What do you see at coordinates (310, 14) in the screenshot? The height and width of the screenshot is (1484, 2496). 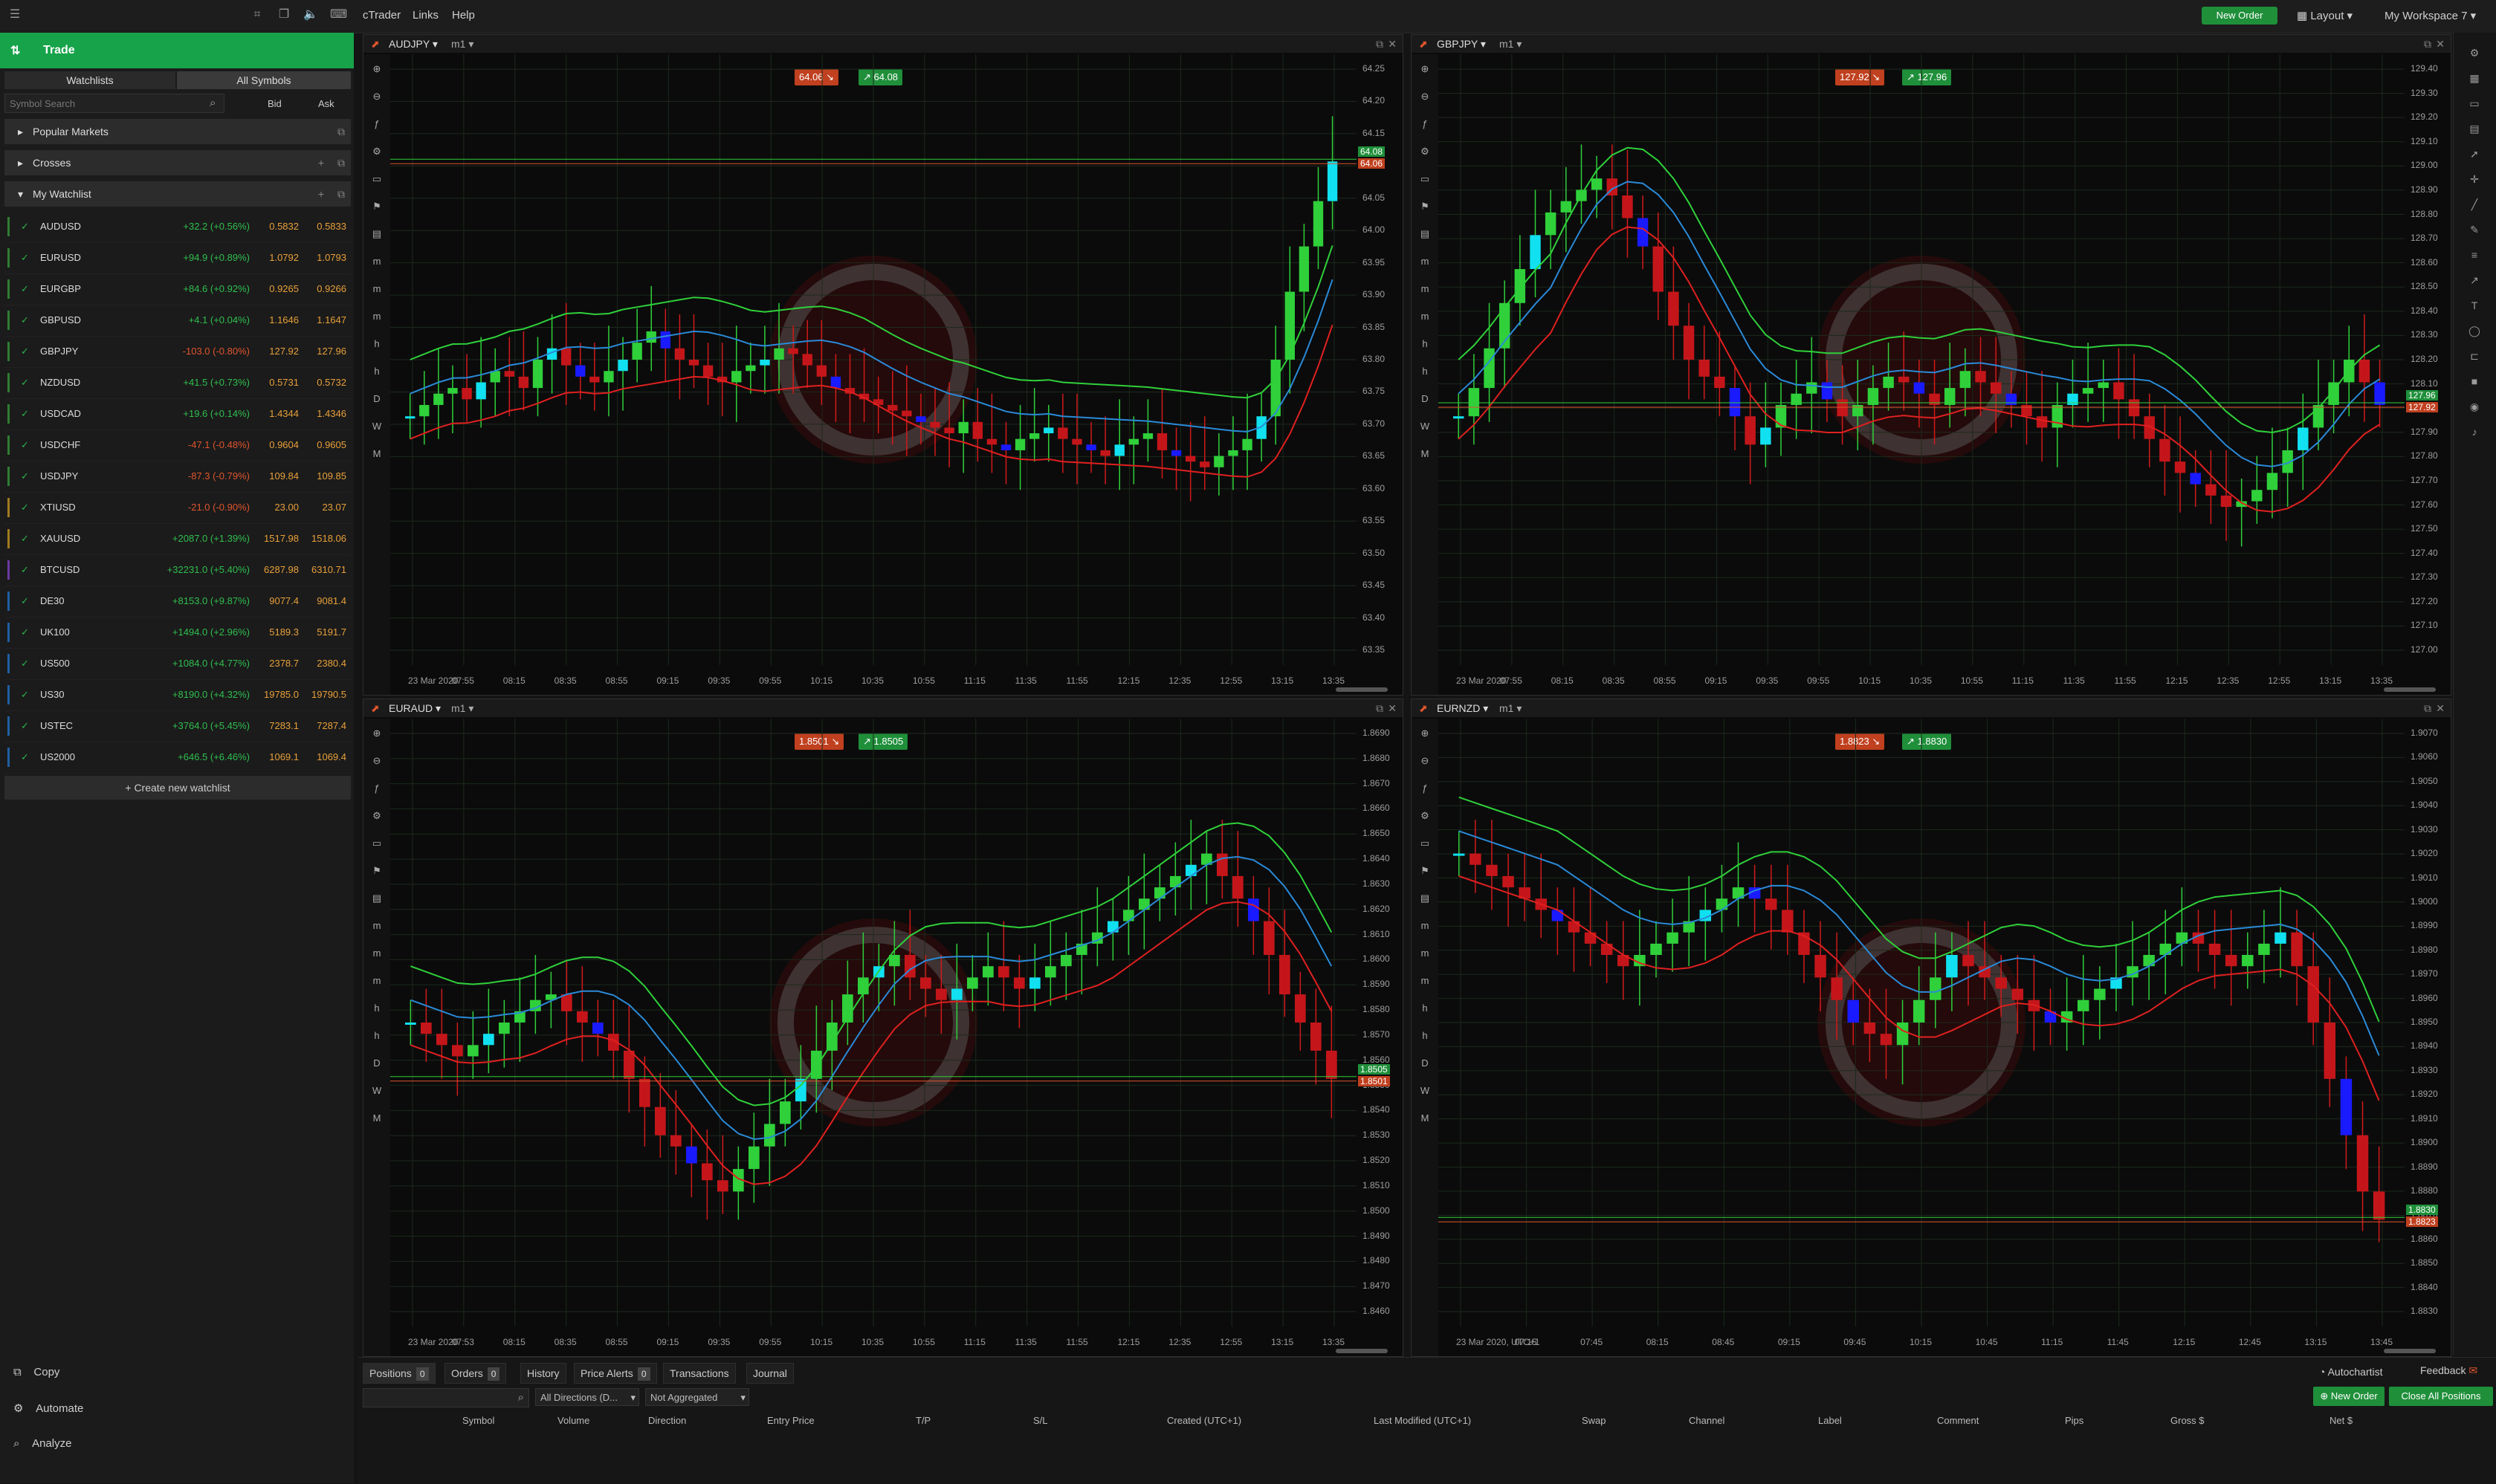 I see `sound-icon: 🔈` at bounding box center [310, 14].